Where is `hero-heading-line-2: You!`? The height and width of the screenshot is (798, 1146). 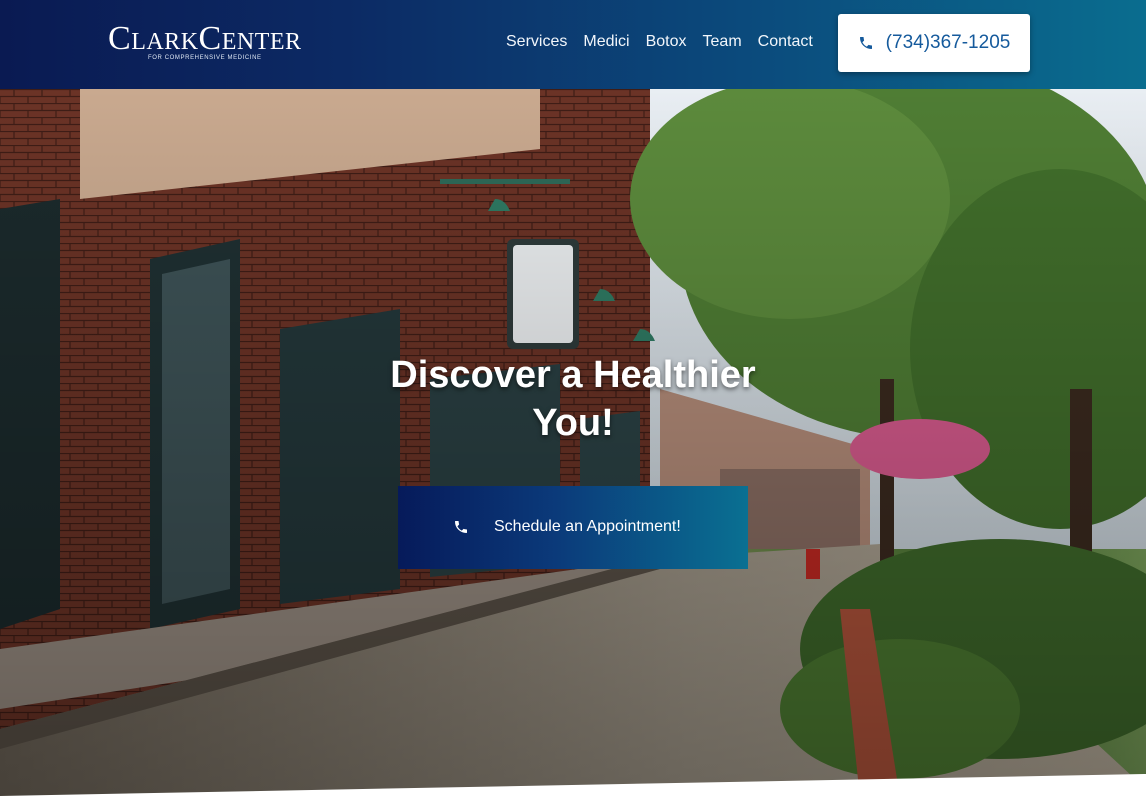
hero-heading-line-2: You! is located at coordinates (573, 423).